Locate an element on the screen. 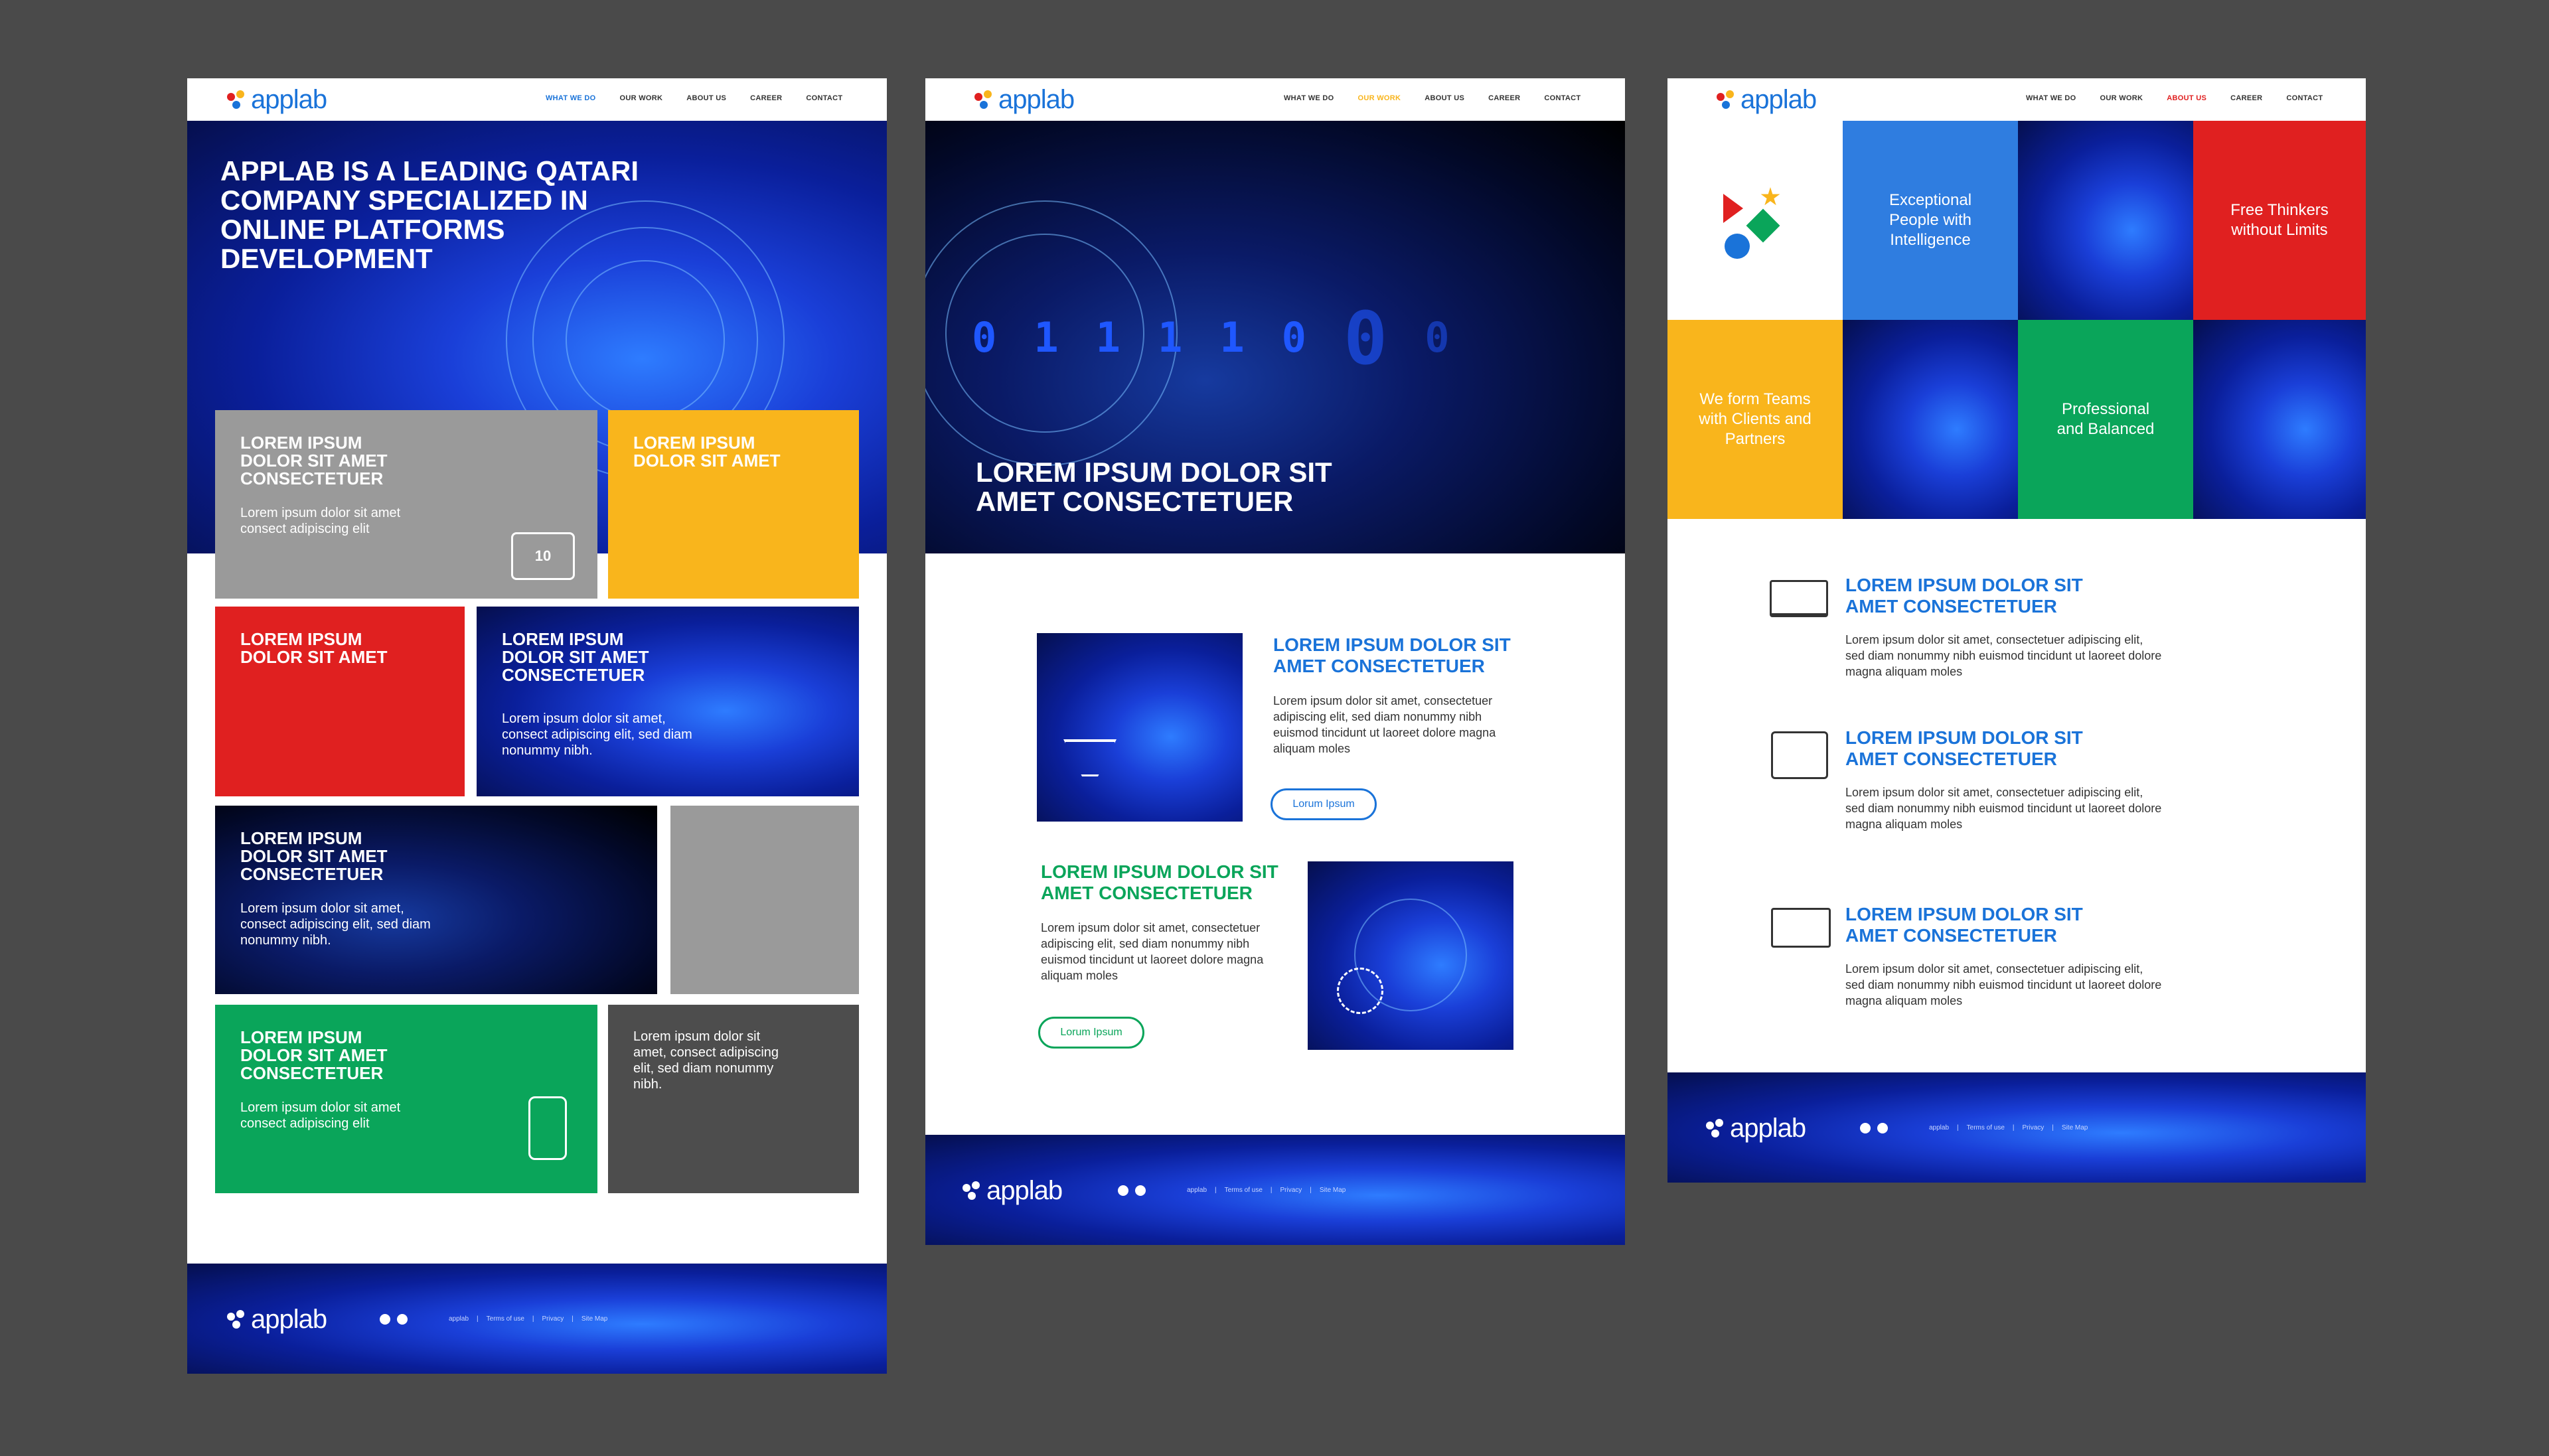 Image resolution: width=2549 pixels, height=1456 pixels. tile-red: LOREM IPSUM DOLOR SIT AMET is located at coordinates (340, 701).